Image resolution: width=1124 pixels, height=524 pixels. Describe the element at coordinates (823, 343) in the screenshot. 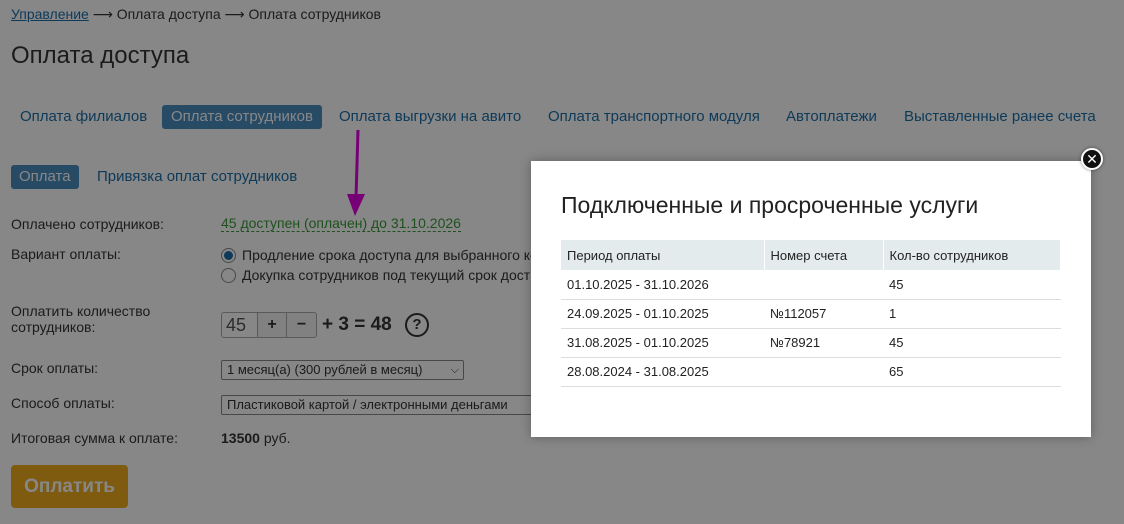

I see `cell-invoice: №78921` at that location.